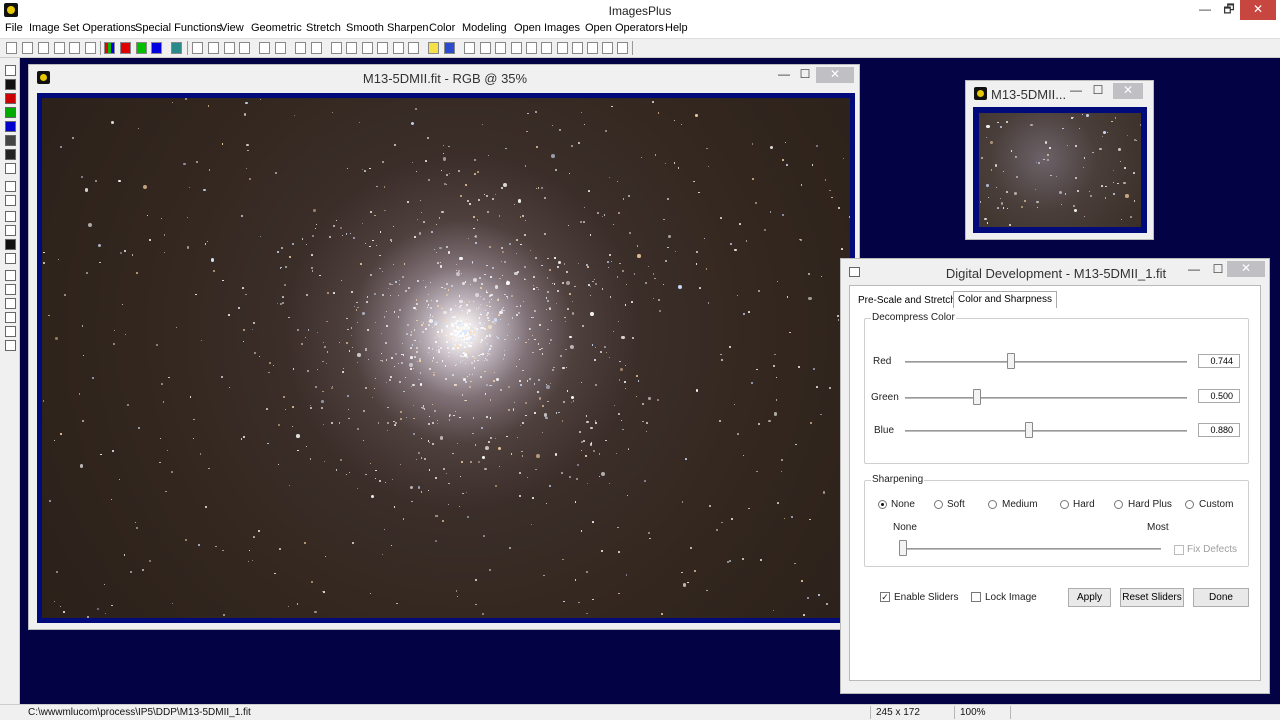  Describe the element at coordinates (280, 48) in the screenshot. I see `point-red-icon` at that location.